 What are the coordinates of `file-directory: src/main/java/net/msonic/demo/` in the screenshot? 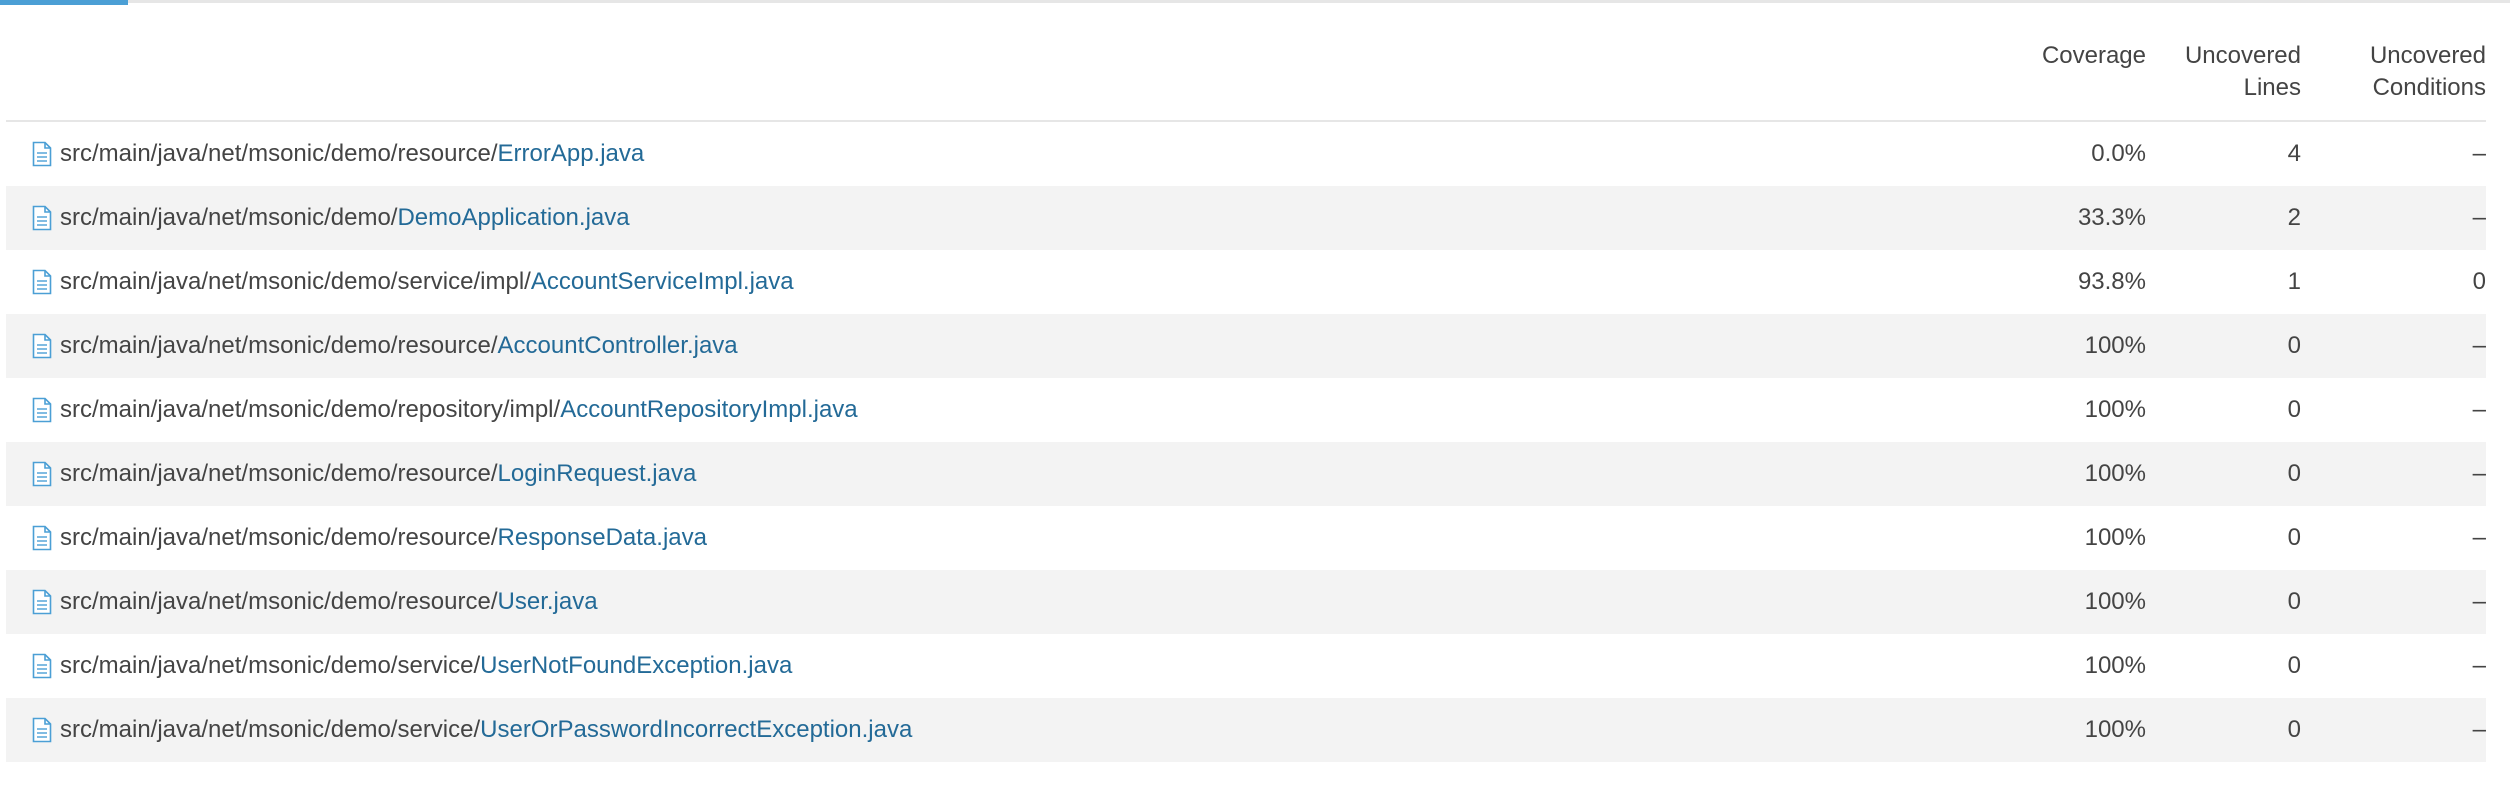 It's located at (229, 217).